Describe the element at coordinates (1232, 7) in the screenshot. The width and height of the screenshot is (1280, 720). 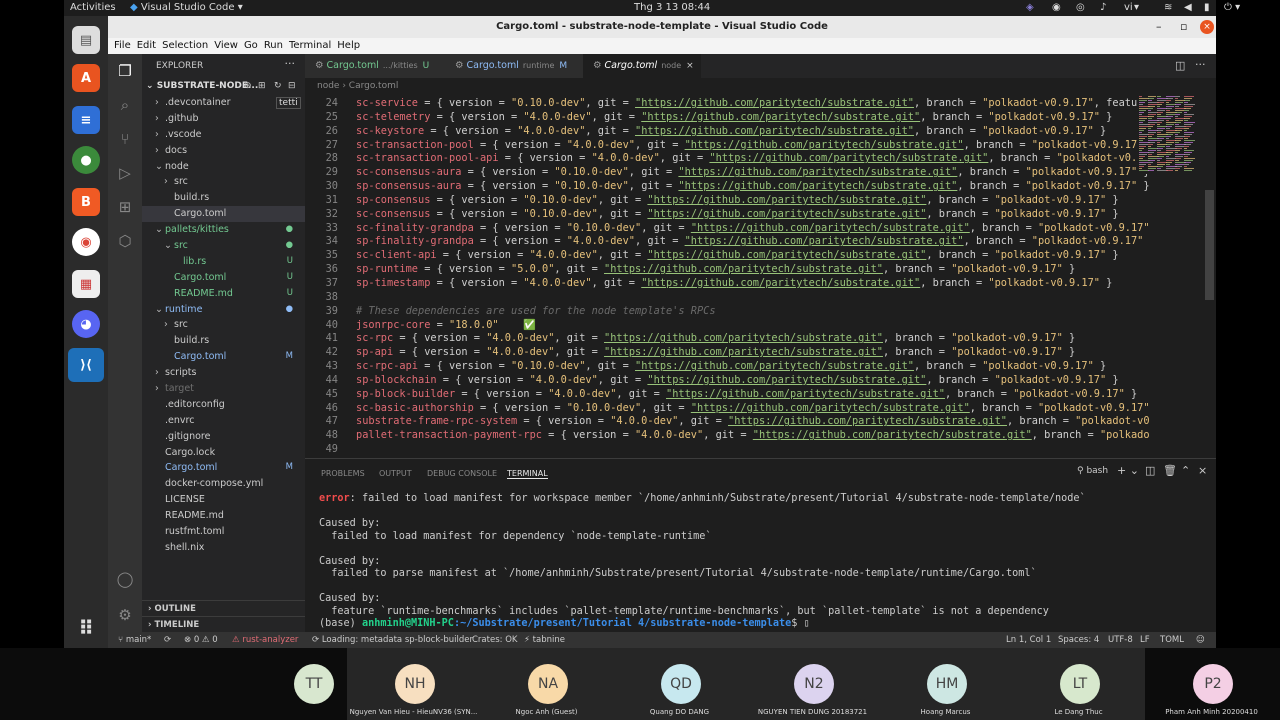
I see `power-icon: ⏻ ▾` at that location.